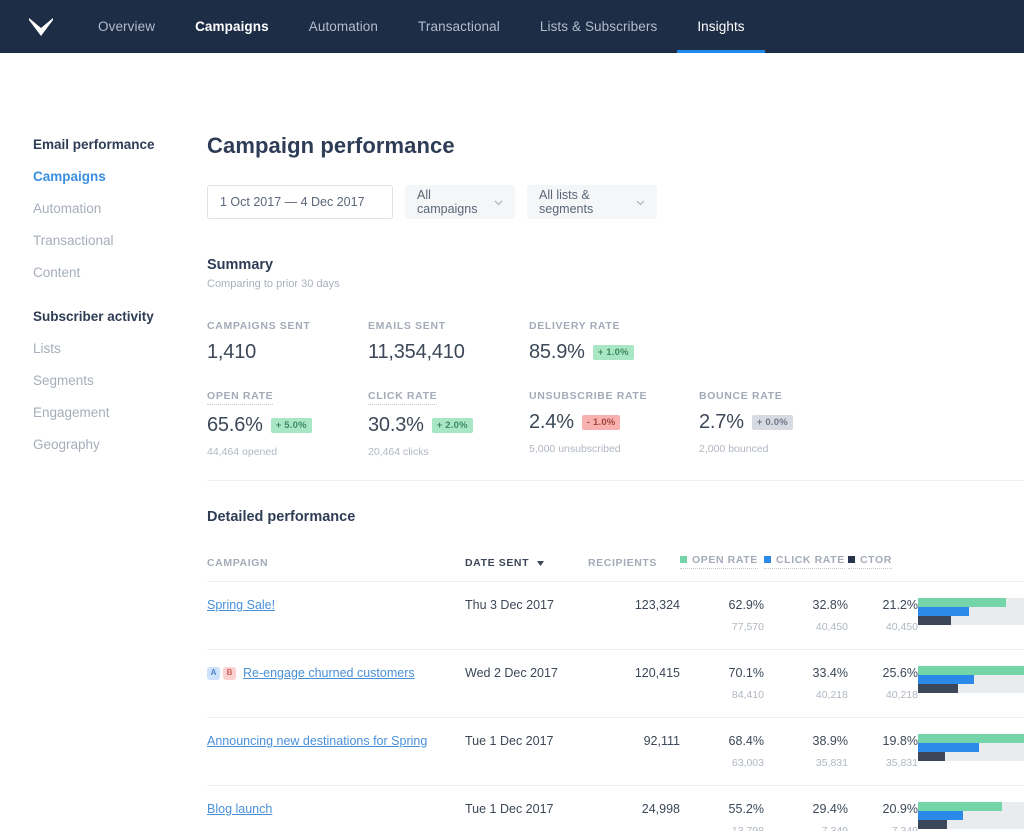  Describe the element at coordinates (498, 202) in the screenshot. I see `chevron-down-icon` at that location.